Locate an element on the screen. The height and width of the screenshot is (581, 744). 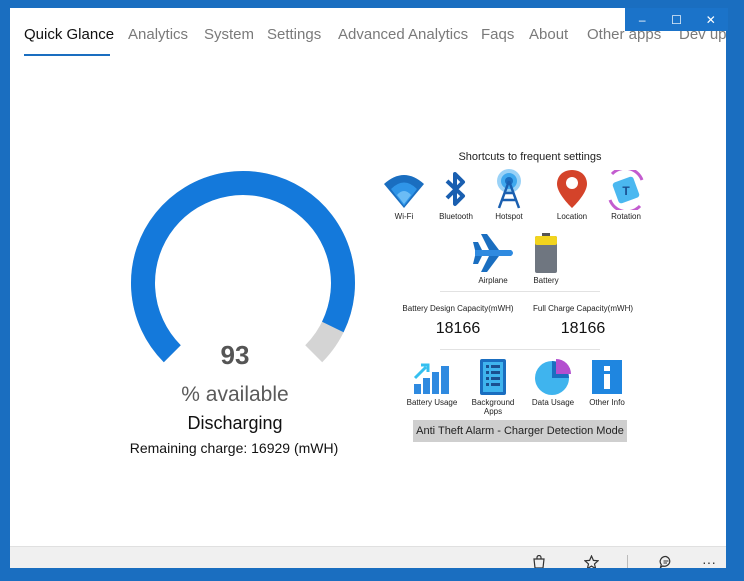
airplane-shortcut: Airplane is located at coordinates (493, 258).